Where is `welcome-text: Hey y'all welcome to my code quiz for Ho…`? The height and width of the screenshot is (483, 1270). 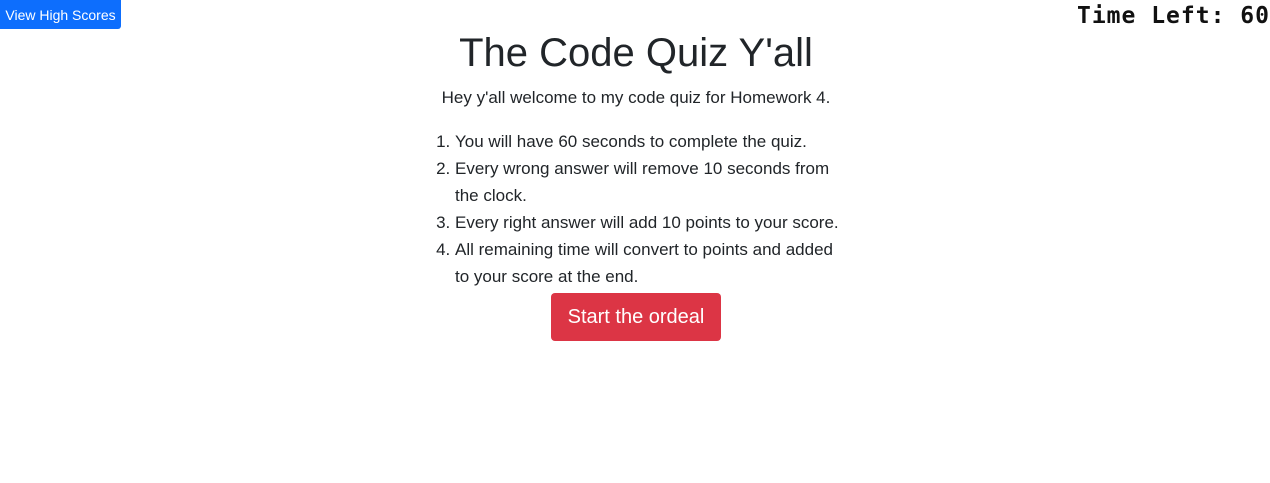 welcome-text: Hey y'all welcome to my code quiz for Ho… is located at coordinates (636, 97).